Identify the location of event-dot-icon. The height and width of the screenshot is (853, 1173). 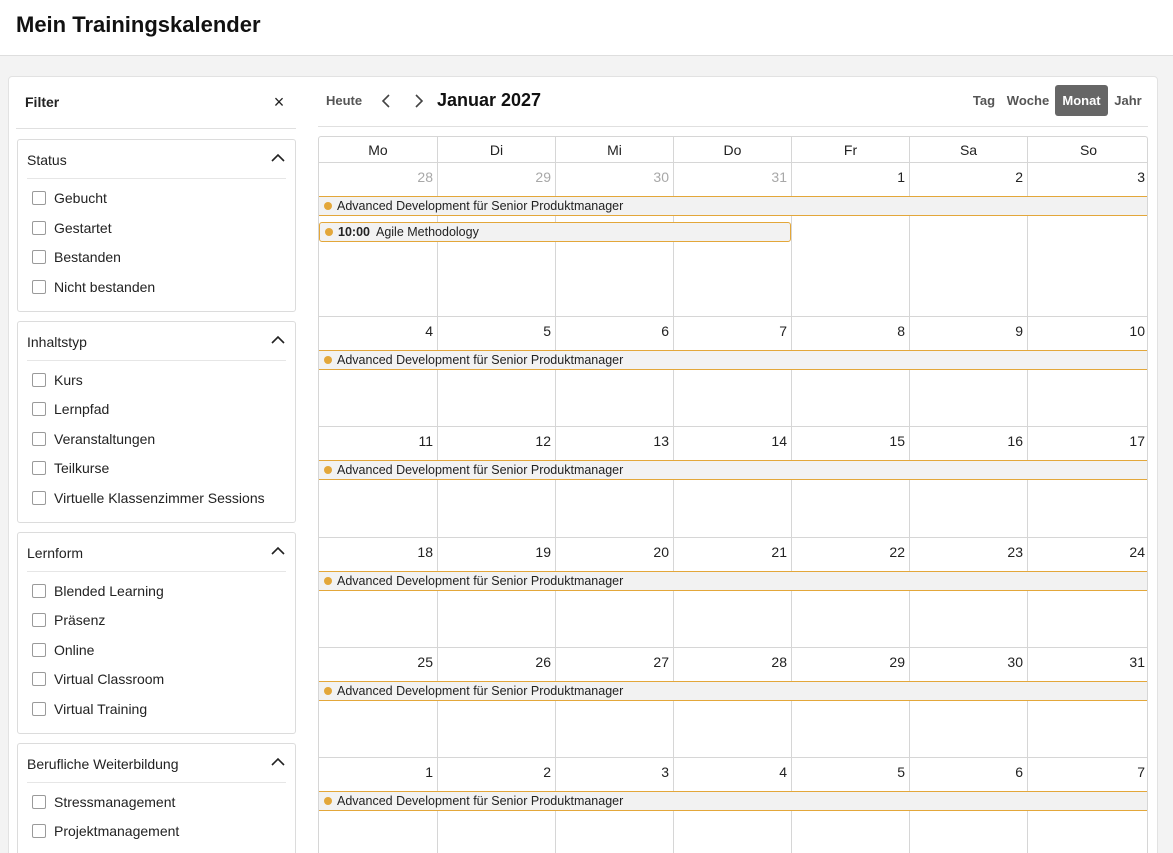
(328, 470).